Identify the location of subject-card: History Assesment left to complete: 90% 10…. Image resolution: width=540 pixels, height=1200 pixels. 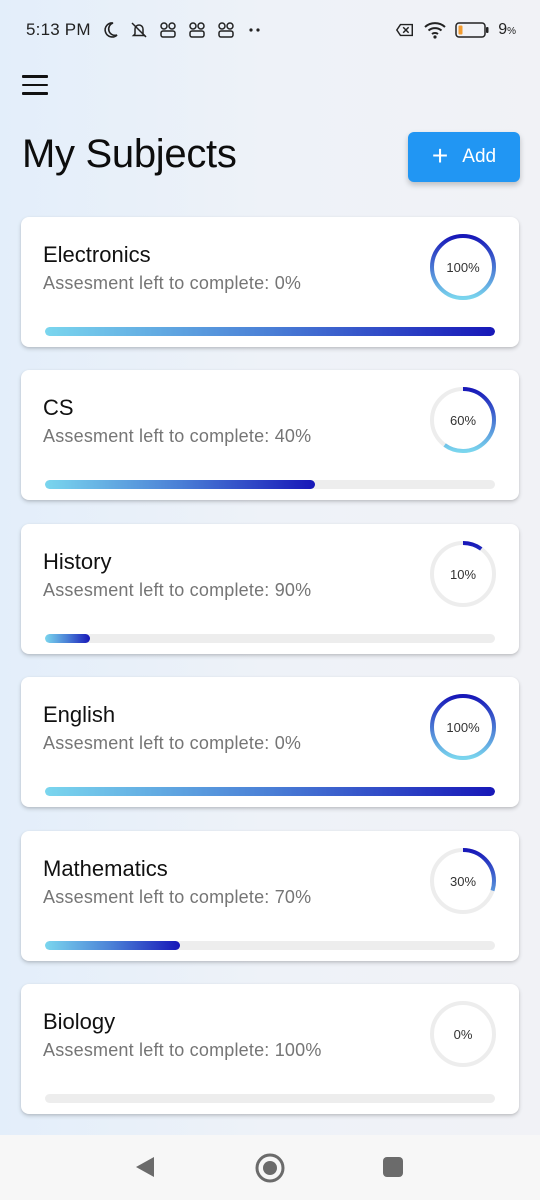
(270, 589).